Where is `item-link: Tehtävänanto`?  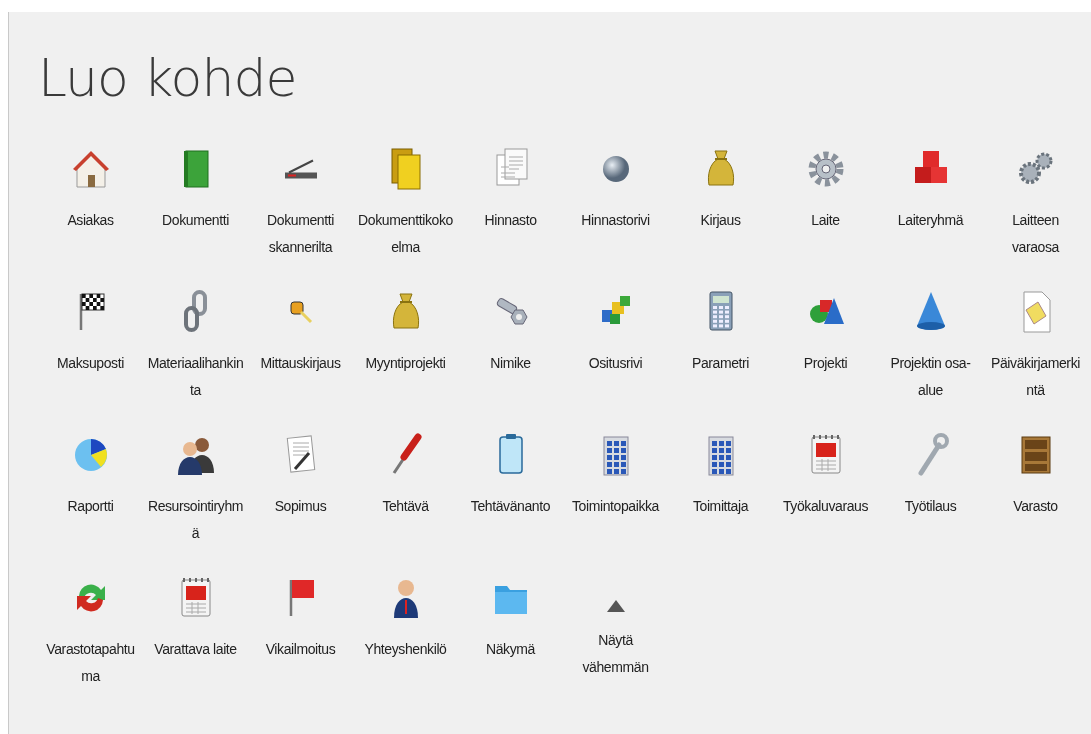 item-link: Tehtävänanto is located at coordinates (510, 506).